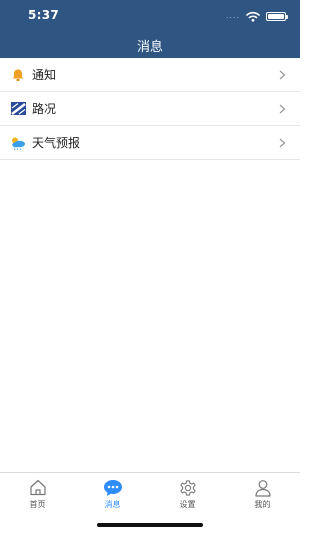 The height and width of the screenshot is (533, 320). I want to click on tab-label: 我的, so click(262, 504).